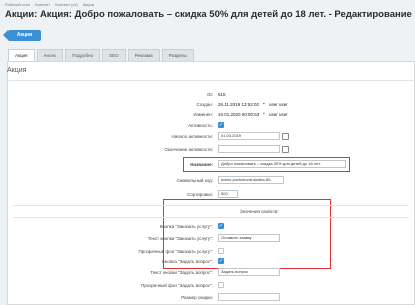 The width and height of the screenshot is (415, 305). I want to click on id-value: 615, so click(222, 94).